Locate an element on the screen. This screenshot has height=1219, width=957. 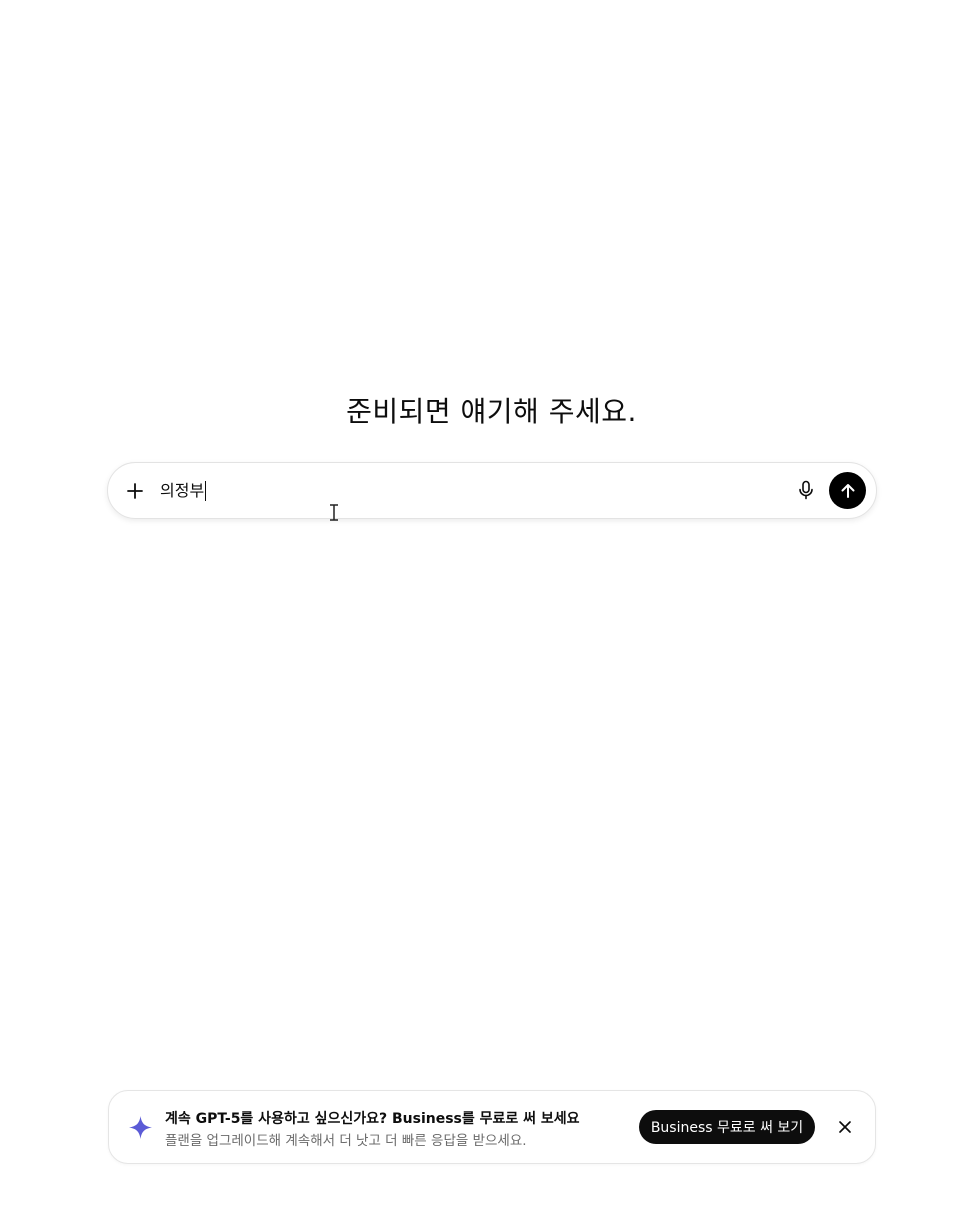
close-banner-button is located at coordinates (845, 1127).